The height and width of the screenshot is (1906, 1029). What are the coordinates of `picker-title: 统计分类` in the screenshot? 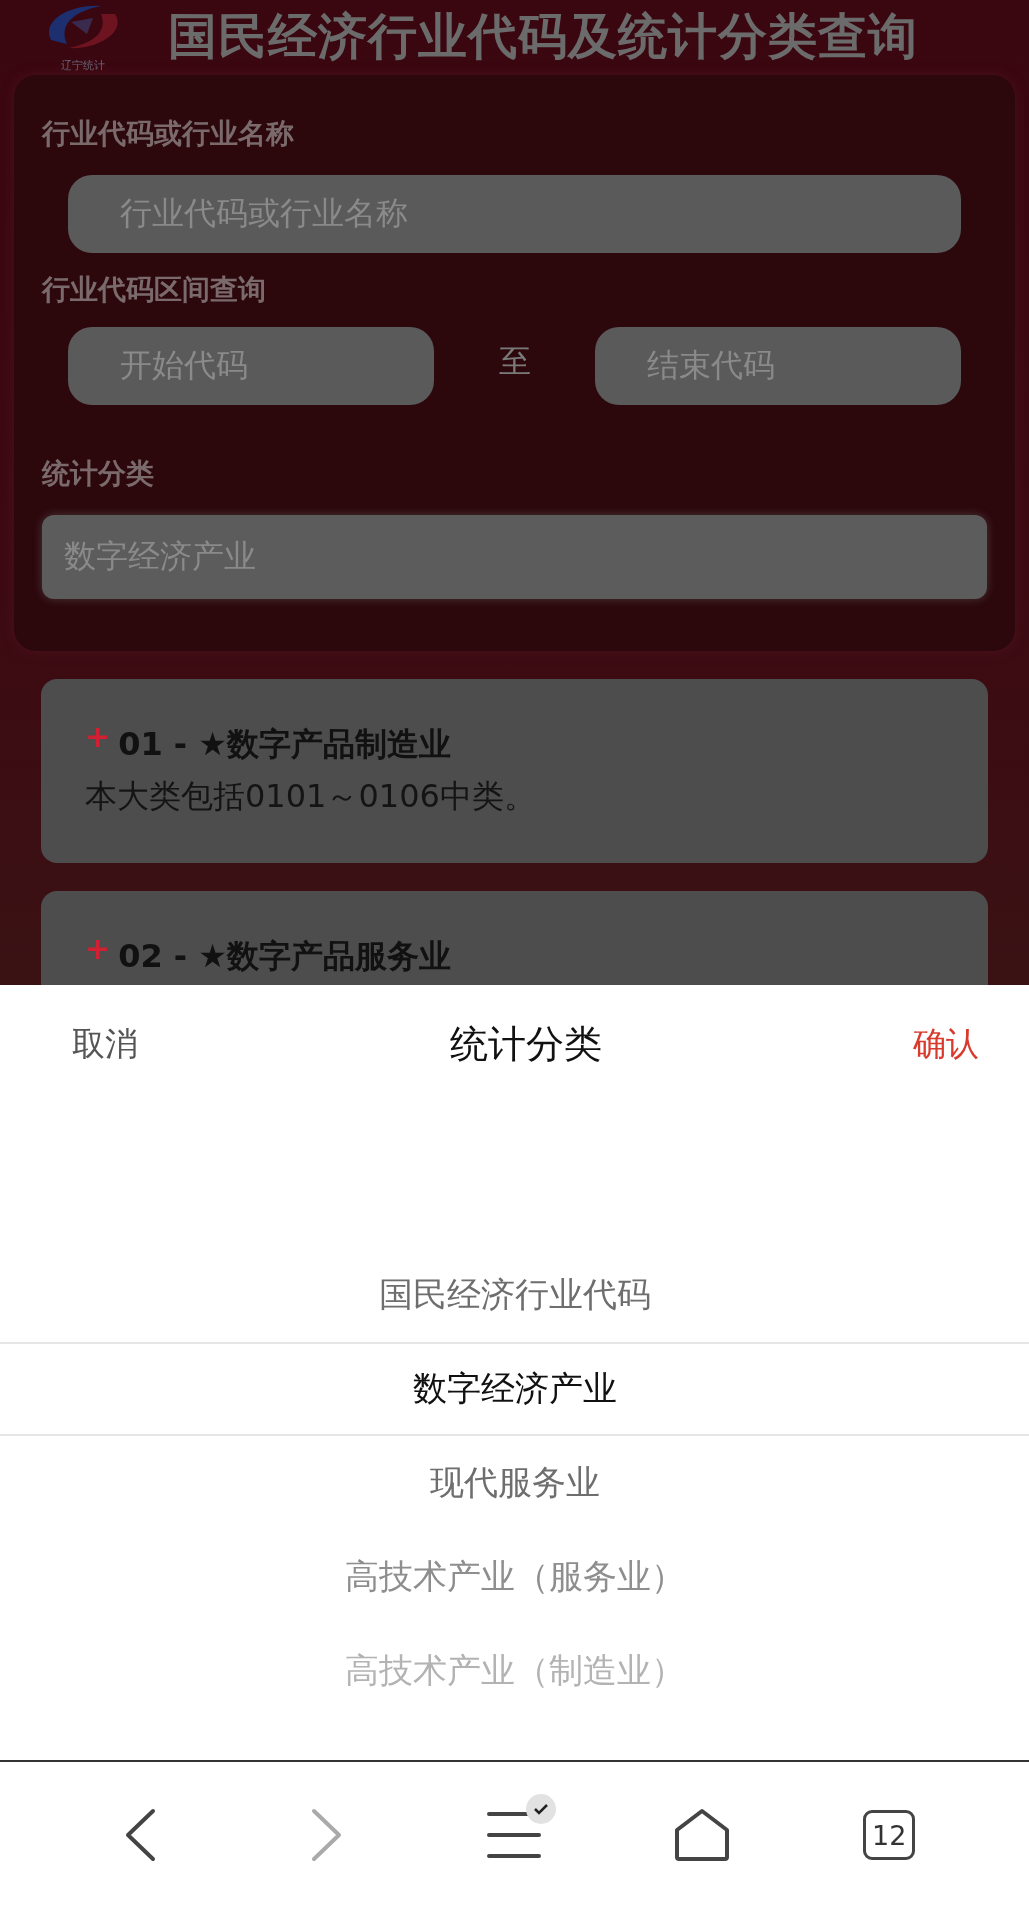 It's located at (525, 1044).